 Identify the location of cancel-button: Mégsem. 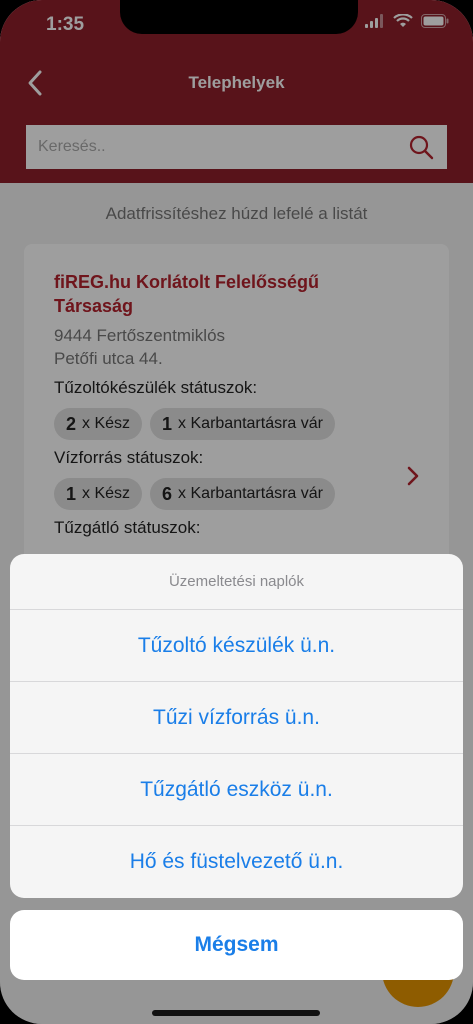
(236, 945).